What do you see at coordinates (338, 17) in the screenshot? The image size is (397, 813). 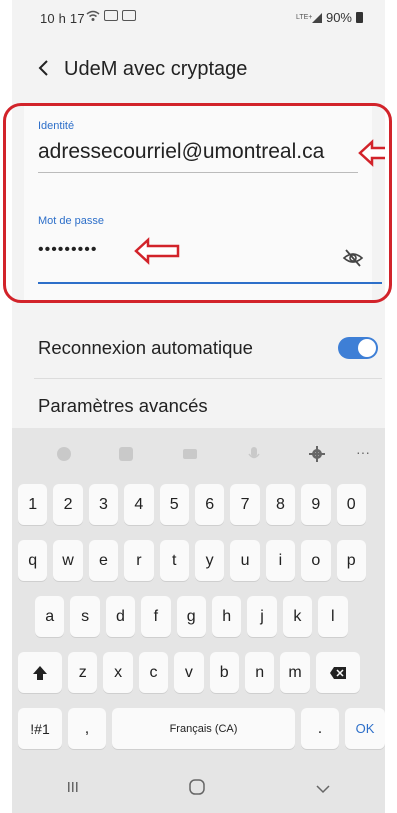 I see `battery-percent: 90%` at bounding box center [338, 17].